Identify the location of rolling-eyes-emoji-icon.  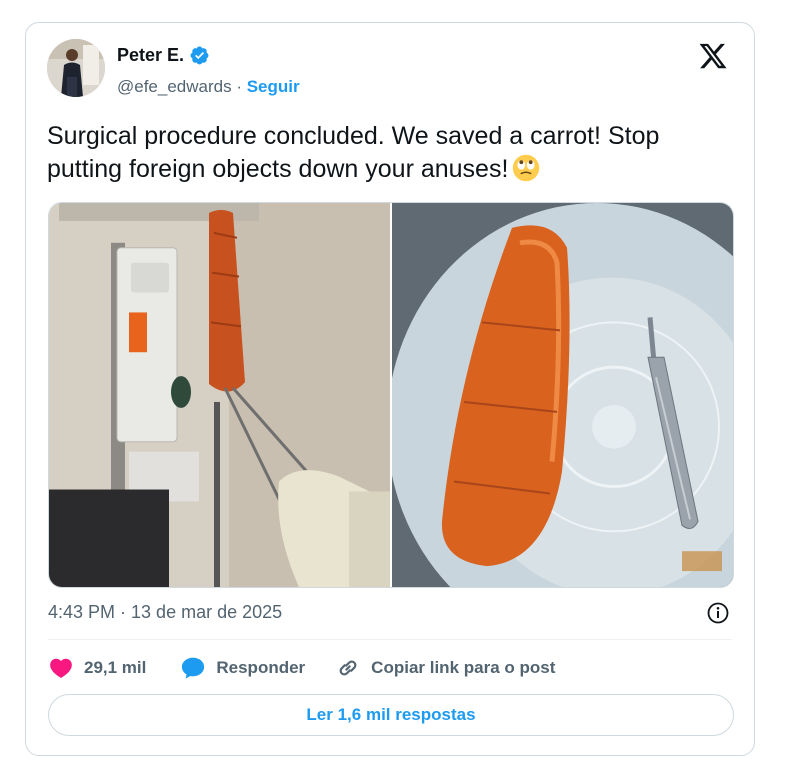
(526, 168).